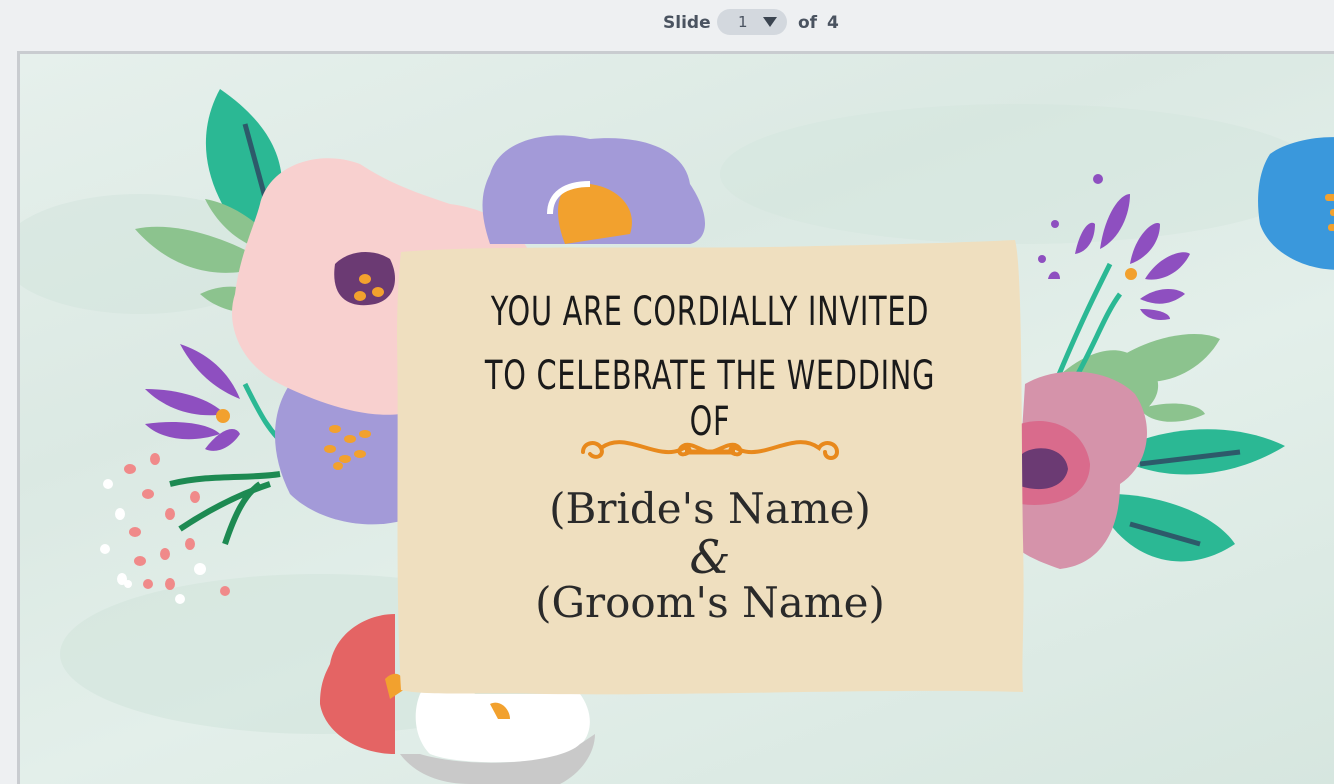  What do you see at coordinates (710, 557) in the screenshot?
I see `ampersand: &` at bounding box center [710, 557].